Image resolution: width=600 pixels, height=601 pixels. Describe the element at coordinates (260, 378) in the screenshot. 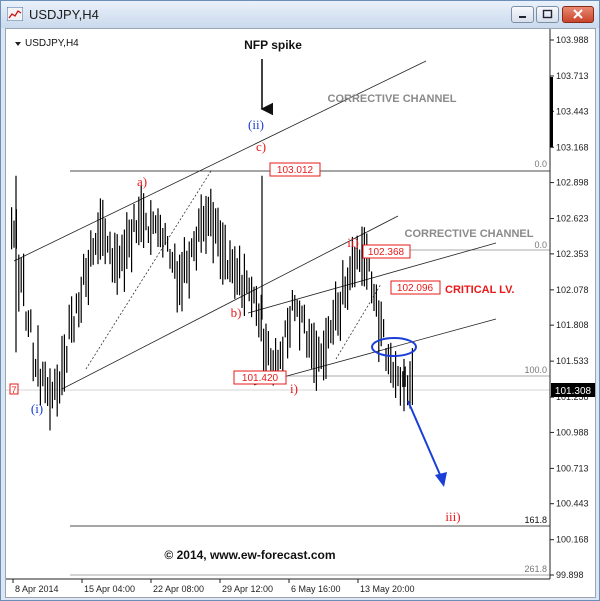

I see `price-label-101420: 101.420` at that location.